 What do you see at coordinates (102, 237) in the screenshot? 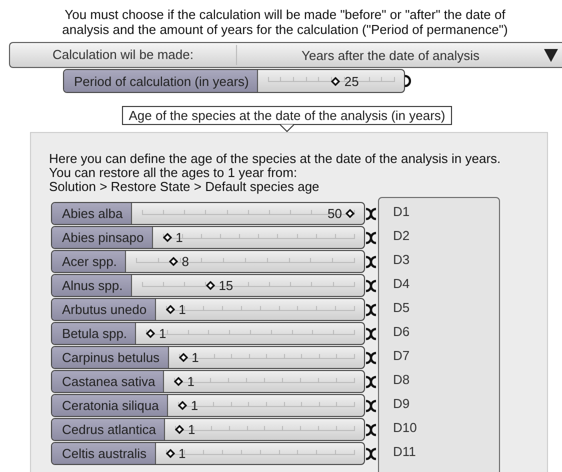
I see `slider-label: Abies pinsapo` at bounding box center [102, 237].